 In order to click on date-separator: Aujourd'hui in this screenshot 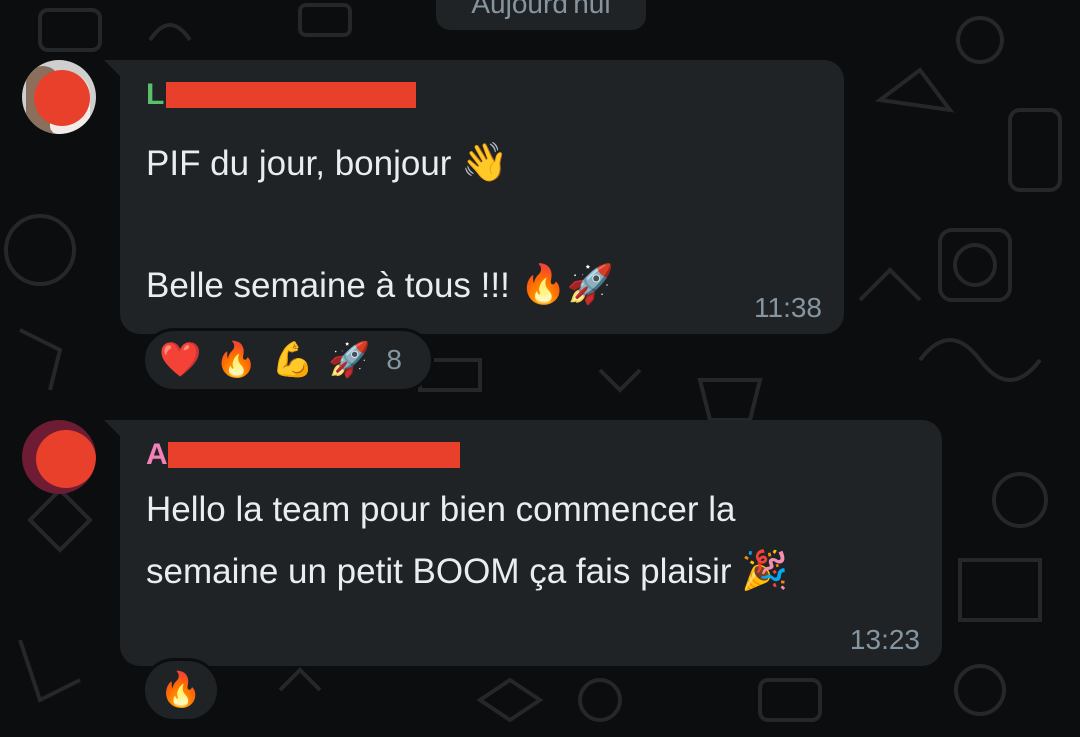, I will do `click(541, 15)`.